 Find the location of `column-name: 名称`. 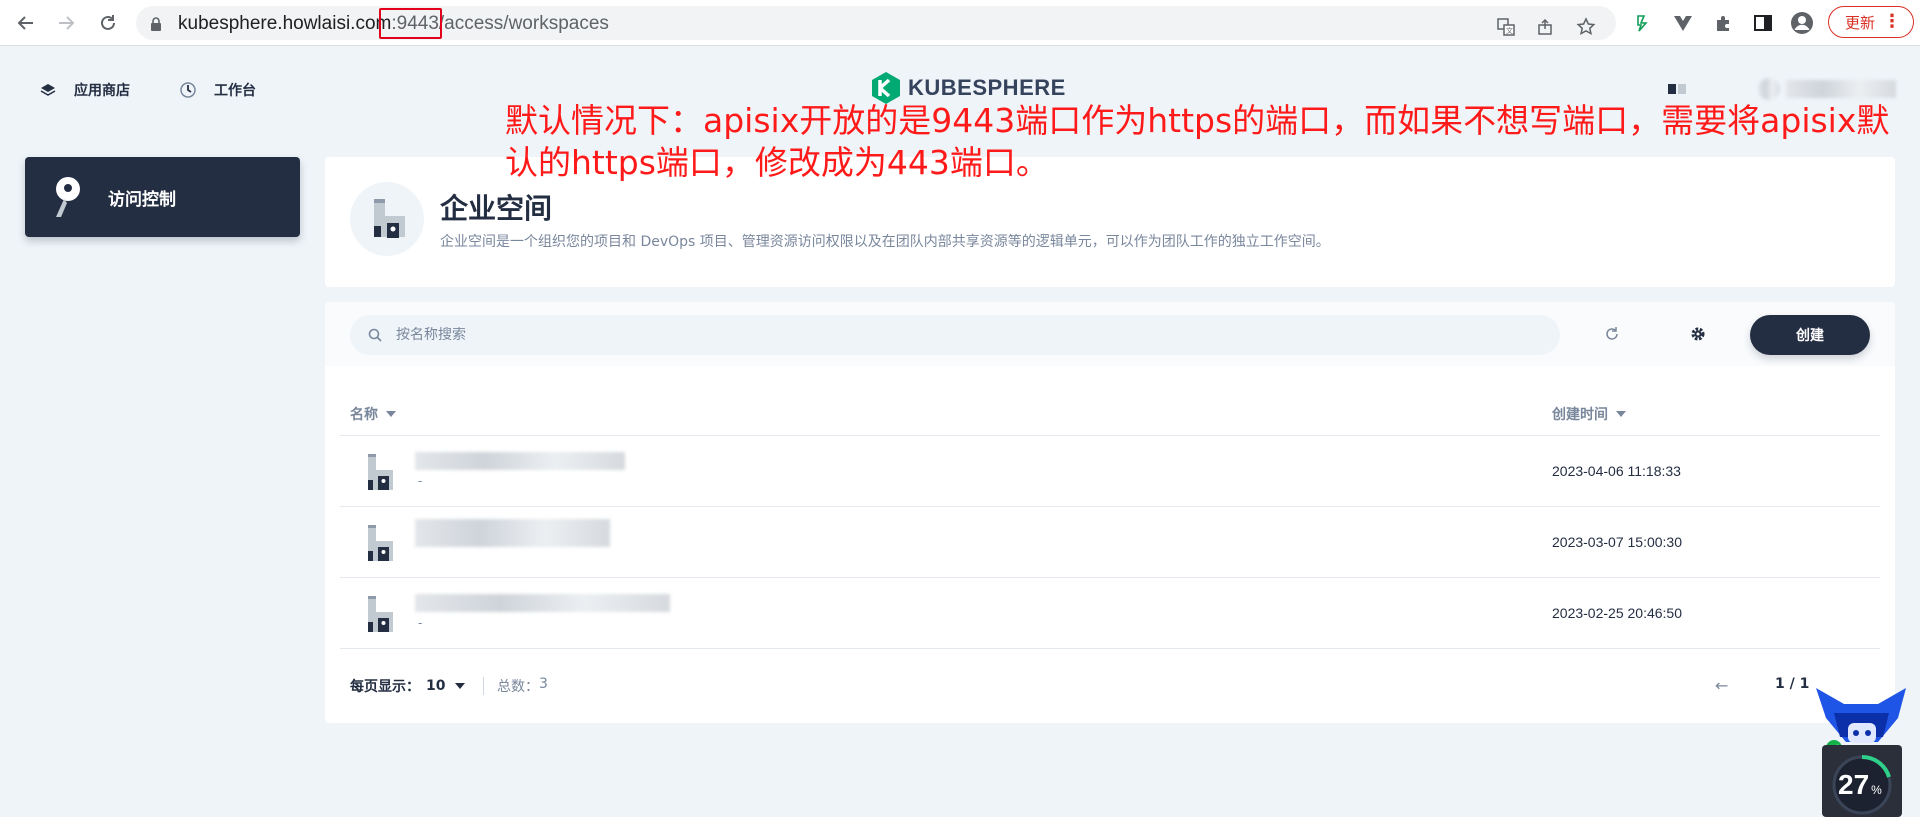

column-name: 名称 is located at coordinates (373, 414).